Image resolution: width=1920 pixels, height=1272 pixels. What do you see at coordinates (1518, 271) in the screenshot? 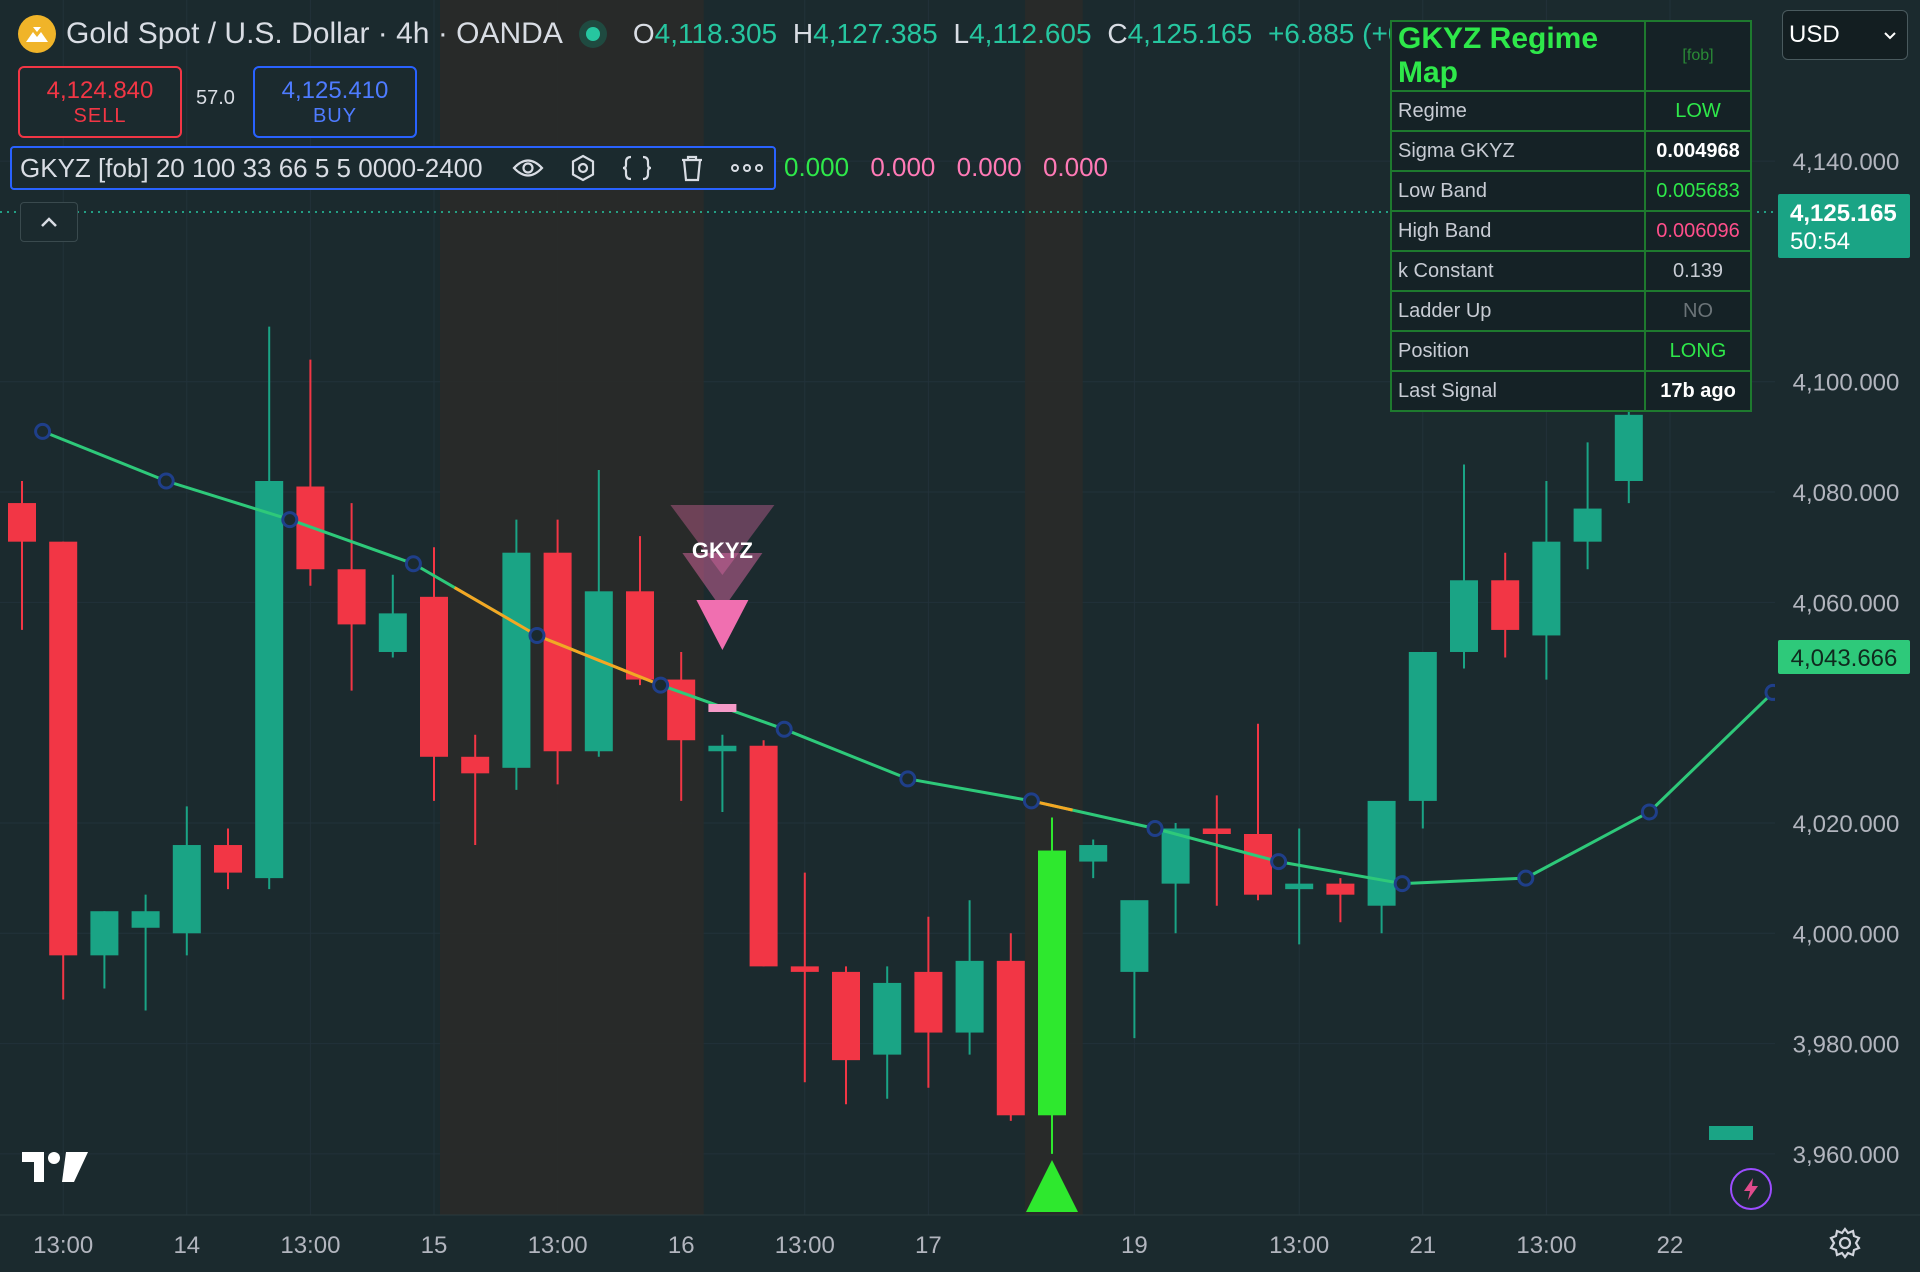
I see `regime-key: k Constant` at bounding box center [1518, 271].